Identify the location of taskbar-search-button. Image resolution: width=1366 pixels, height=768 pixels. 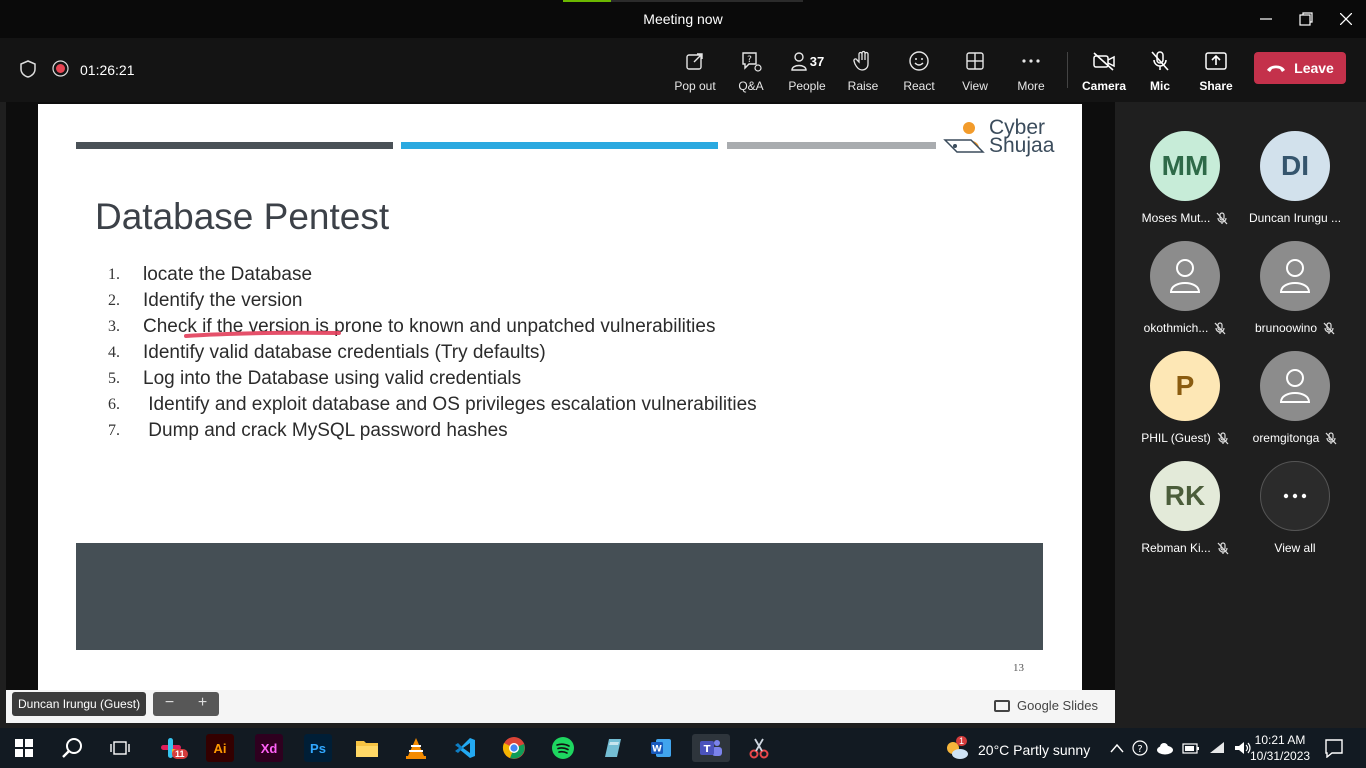
(72, 748).